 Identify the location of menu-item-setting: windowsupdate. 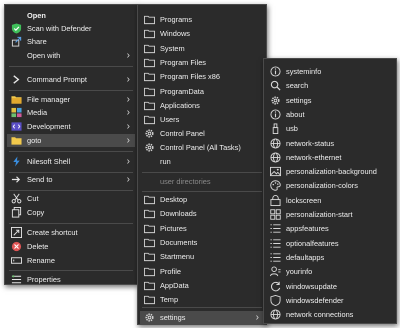
(330, 286).